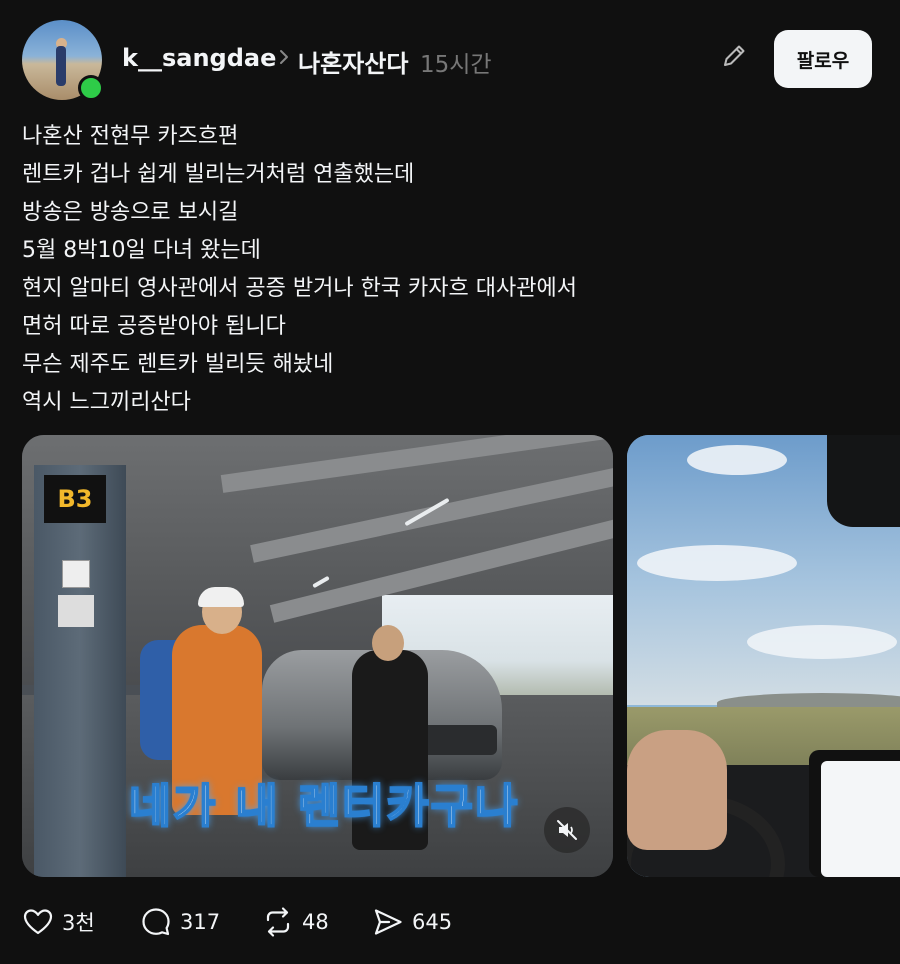 This screenshot has height=964, width=900. What do you see at coordinates (278, 922) in the screenshot?
I see `repost-icon` at bounding box center [278, 922].